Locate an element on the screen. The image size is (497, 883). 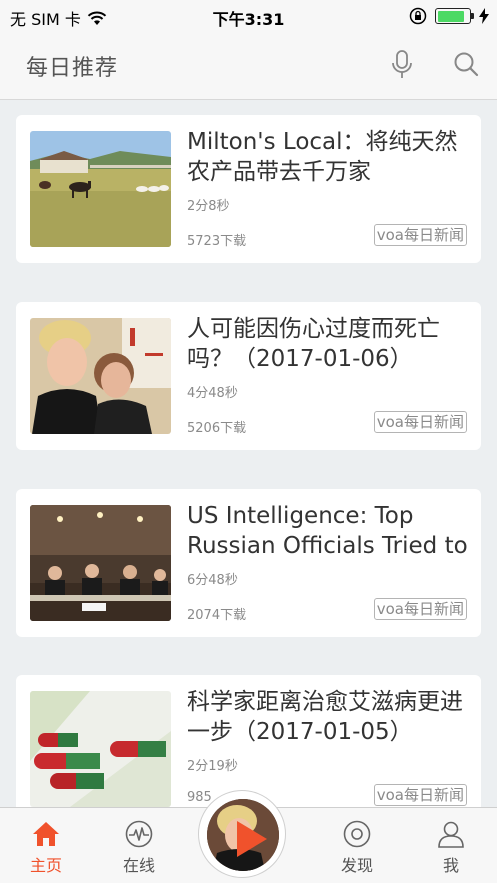
article-duration: 4分48秒 is located at coordinates (212, 393).